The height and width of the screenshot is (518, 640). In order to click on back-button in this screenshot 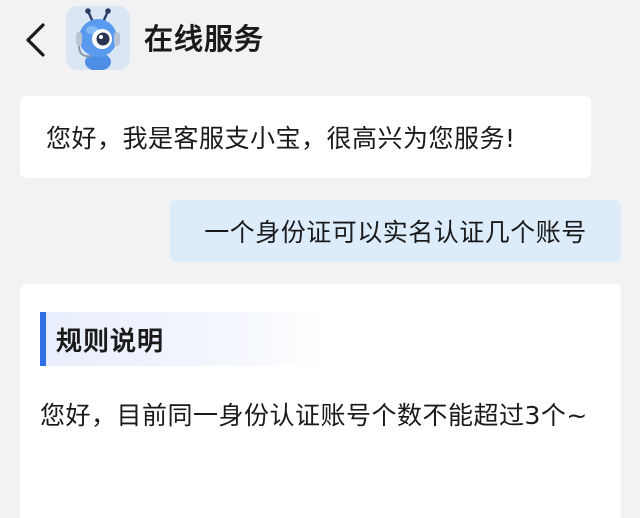, I will do `click(36, 40)`.